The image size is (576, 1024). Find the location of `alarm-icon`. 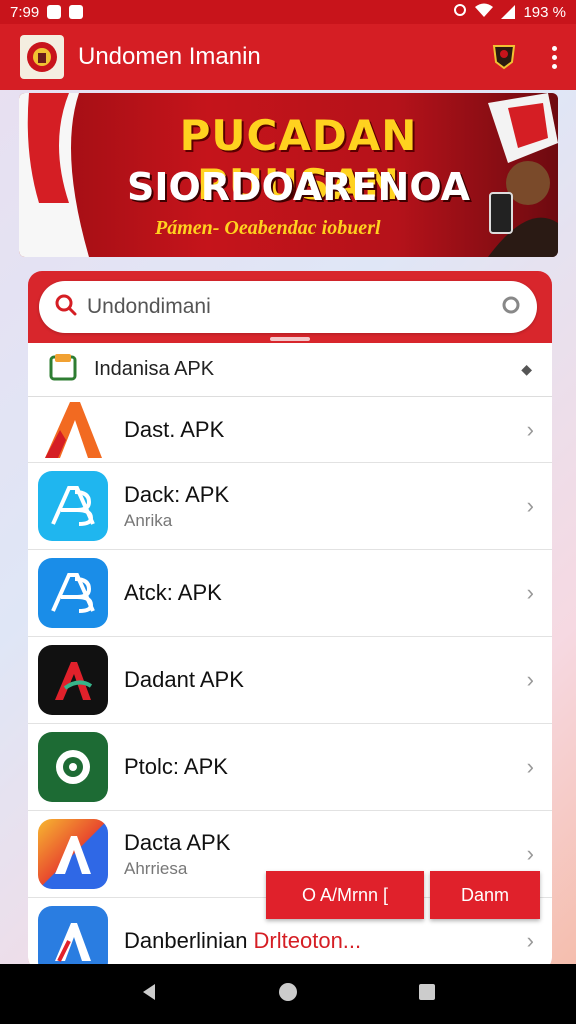

alarm-icon is located at coordinates (460, 12).